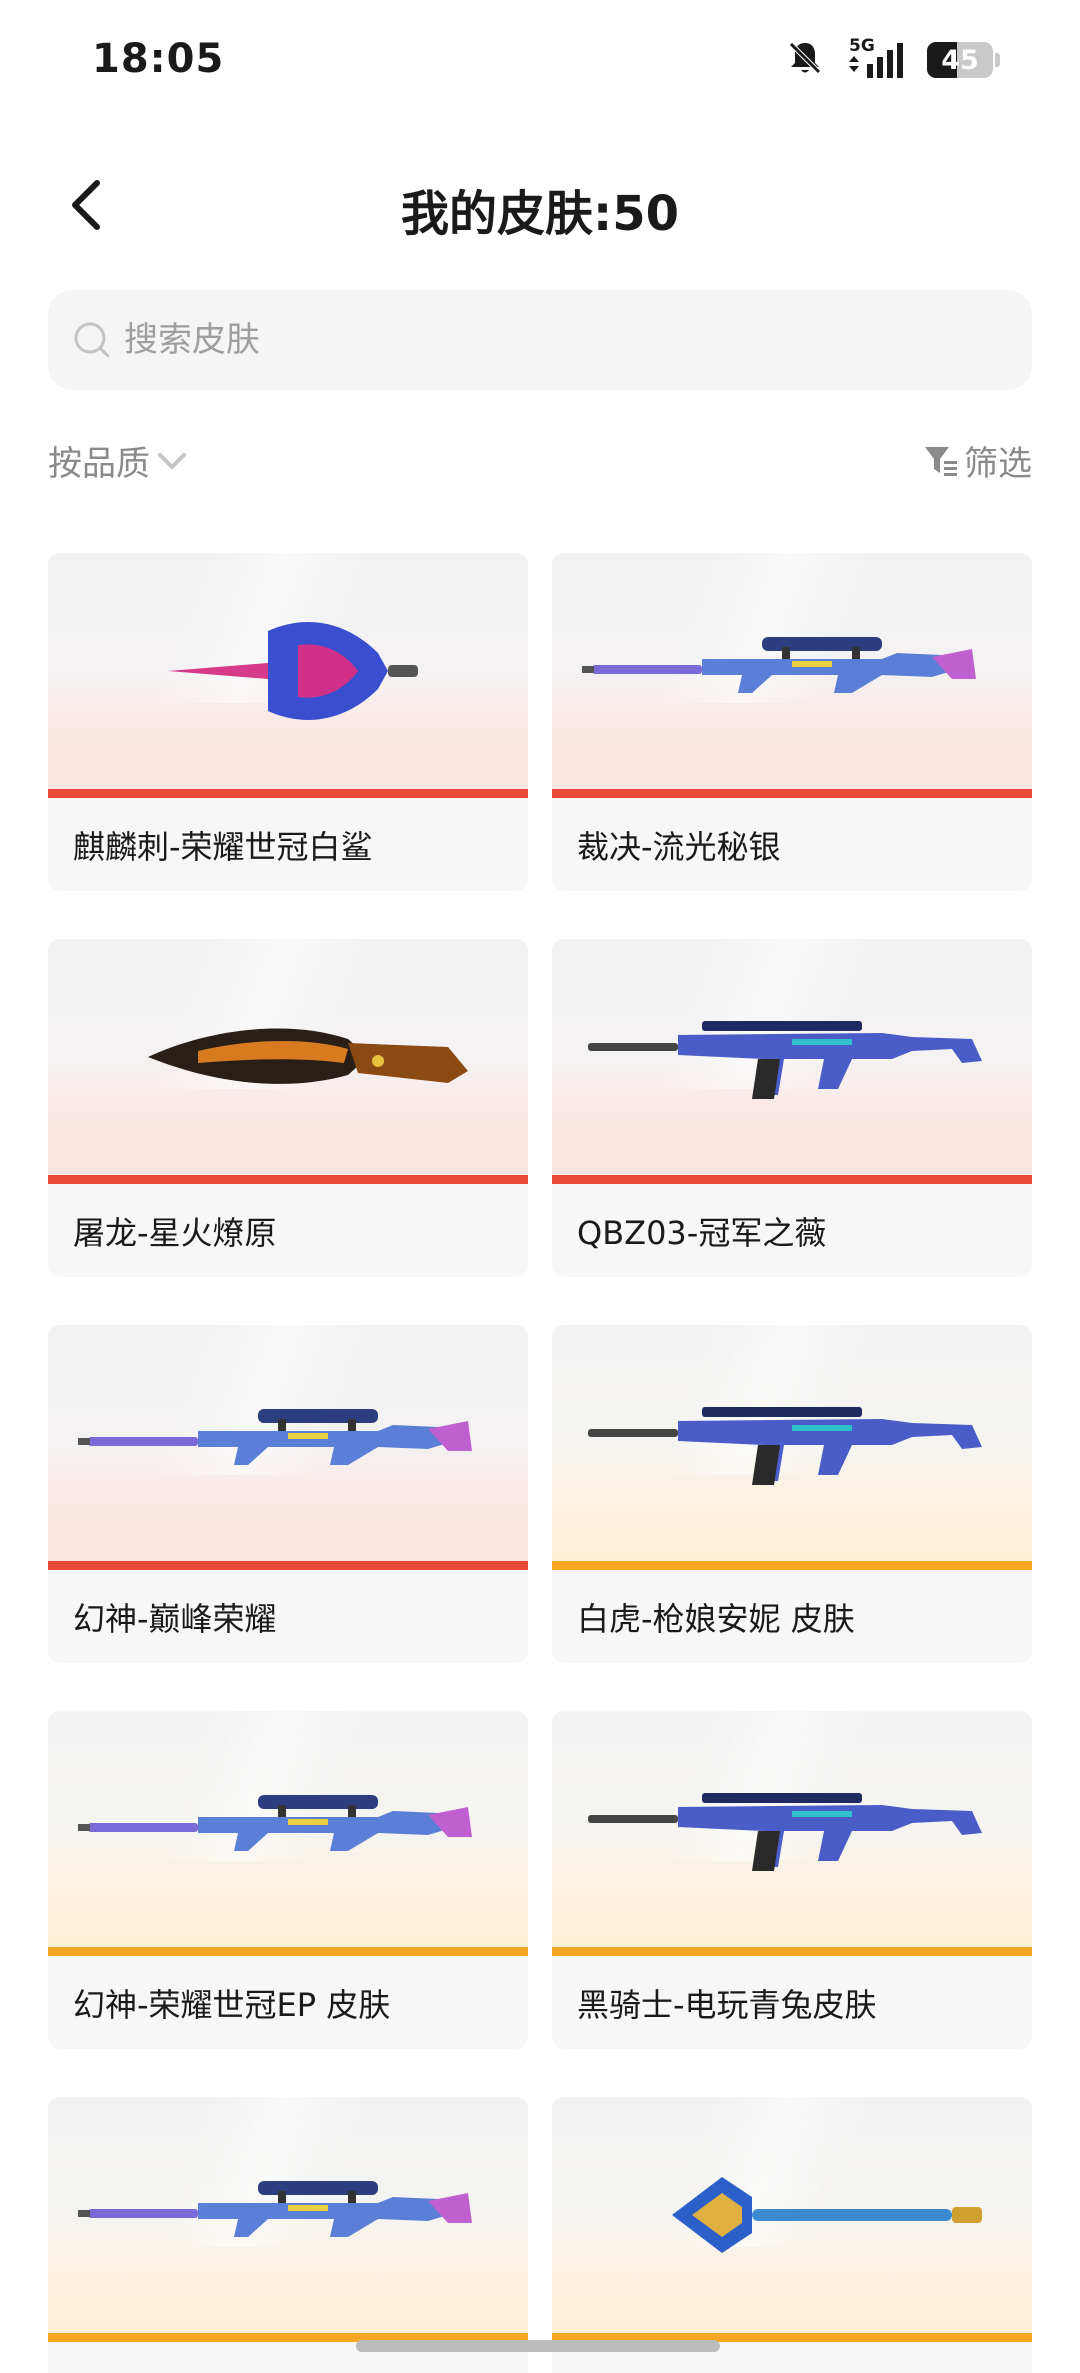  I want to click on sort-dropdown: 按品质, so click(119, 460).